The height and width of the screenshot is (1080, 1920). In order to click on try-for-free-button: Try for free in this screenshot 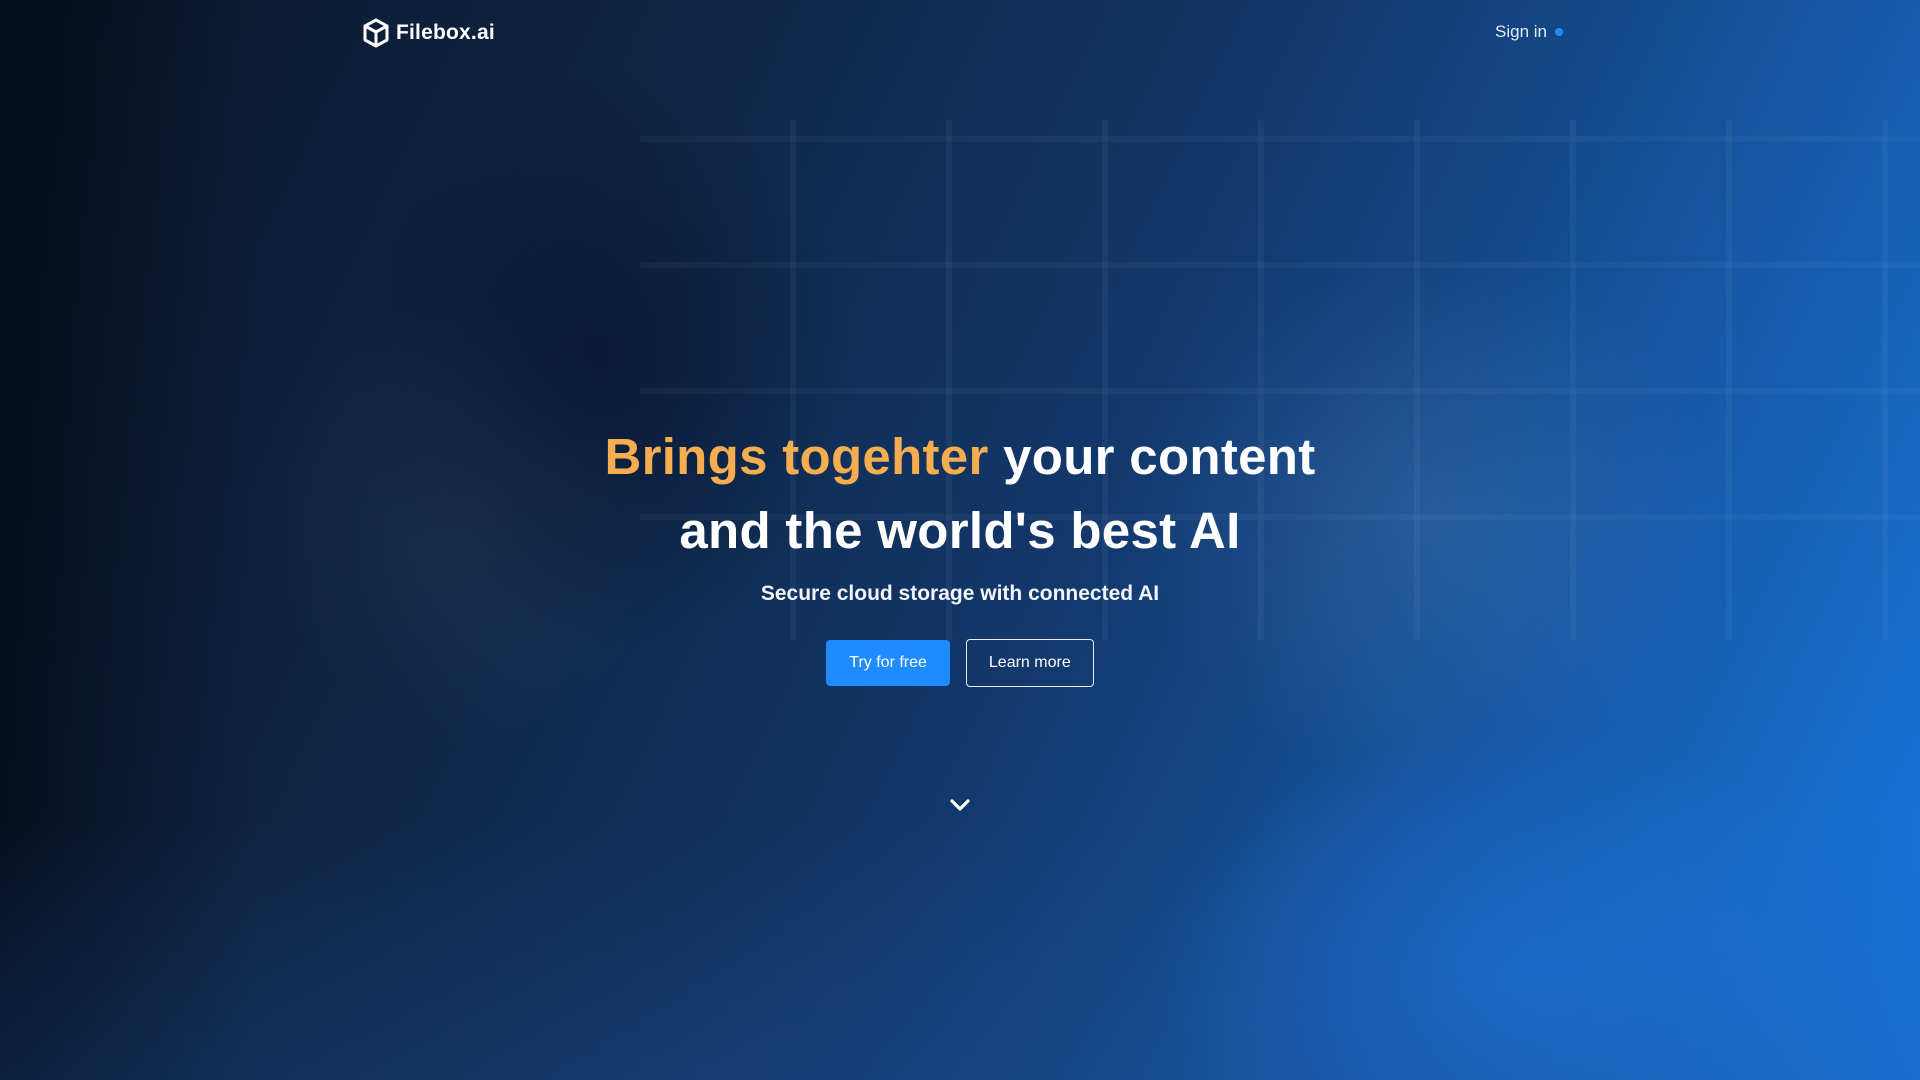, I will do `click(888, 663)`.